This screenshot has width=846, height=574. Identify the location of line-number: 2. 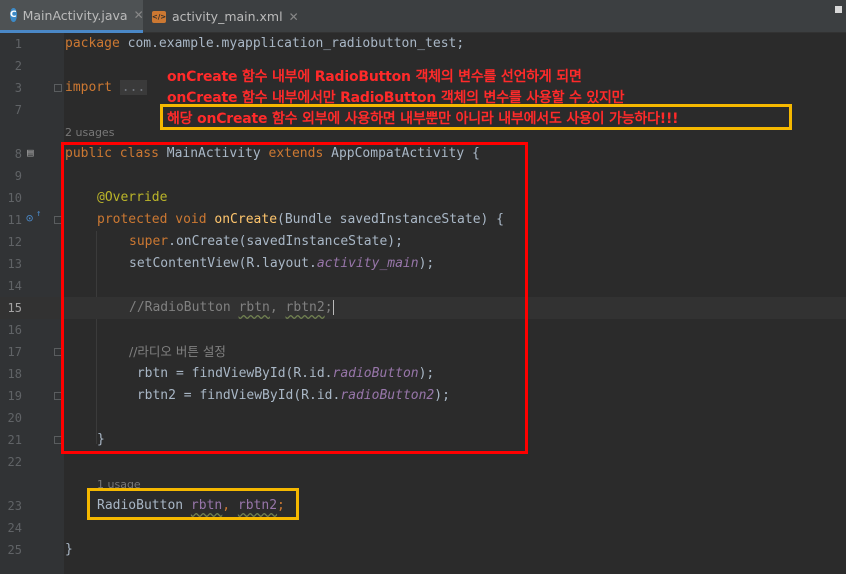
(18, 66).